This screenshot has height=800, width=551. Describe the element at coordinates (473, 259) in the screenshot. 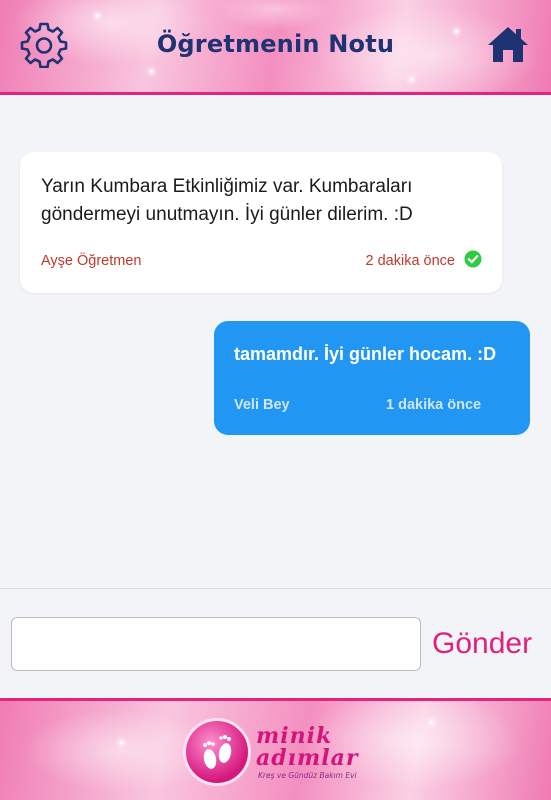

I see `check-circle-icon` at that location.